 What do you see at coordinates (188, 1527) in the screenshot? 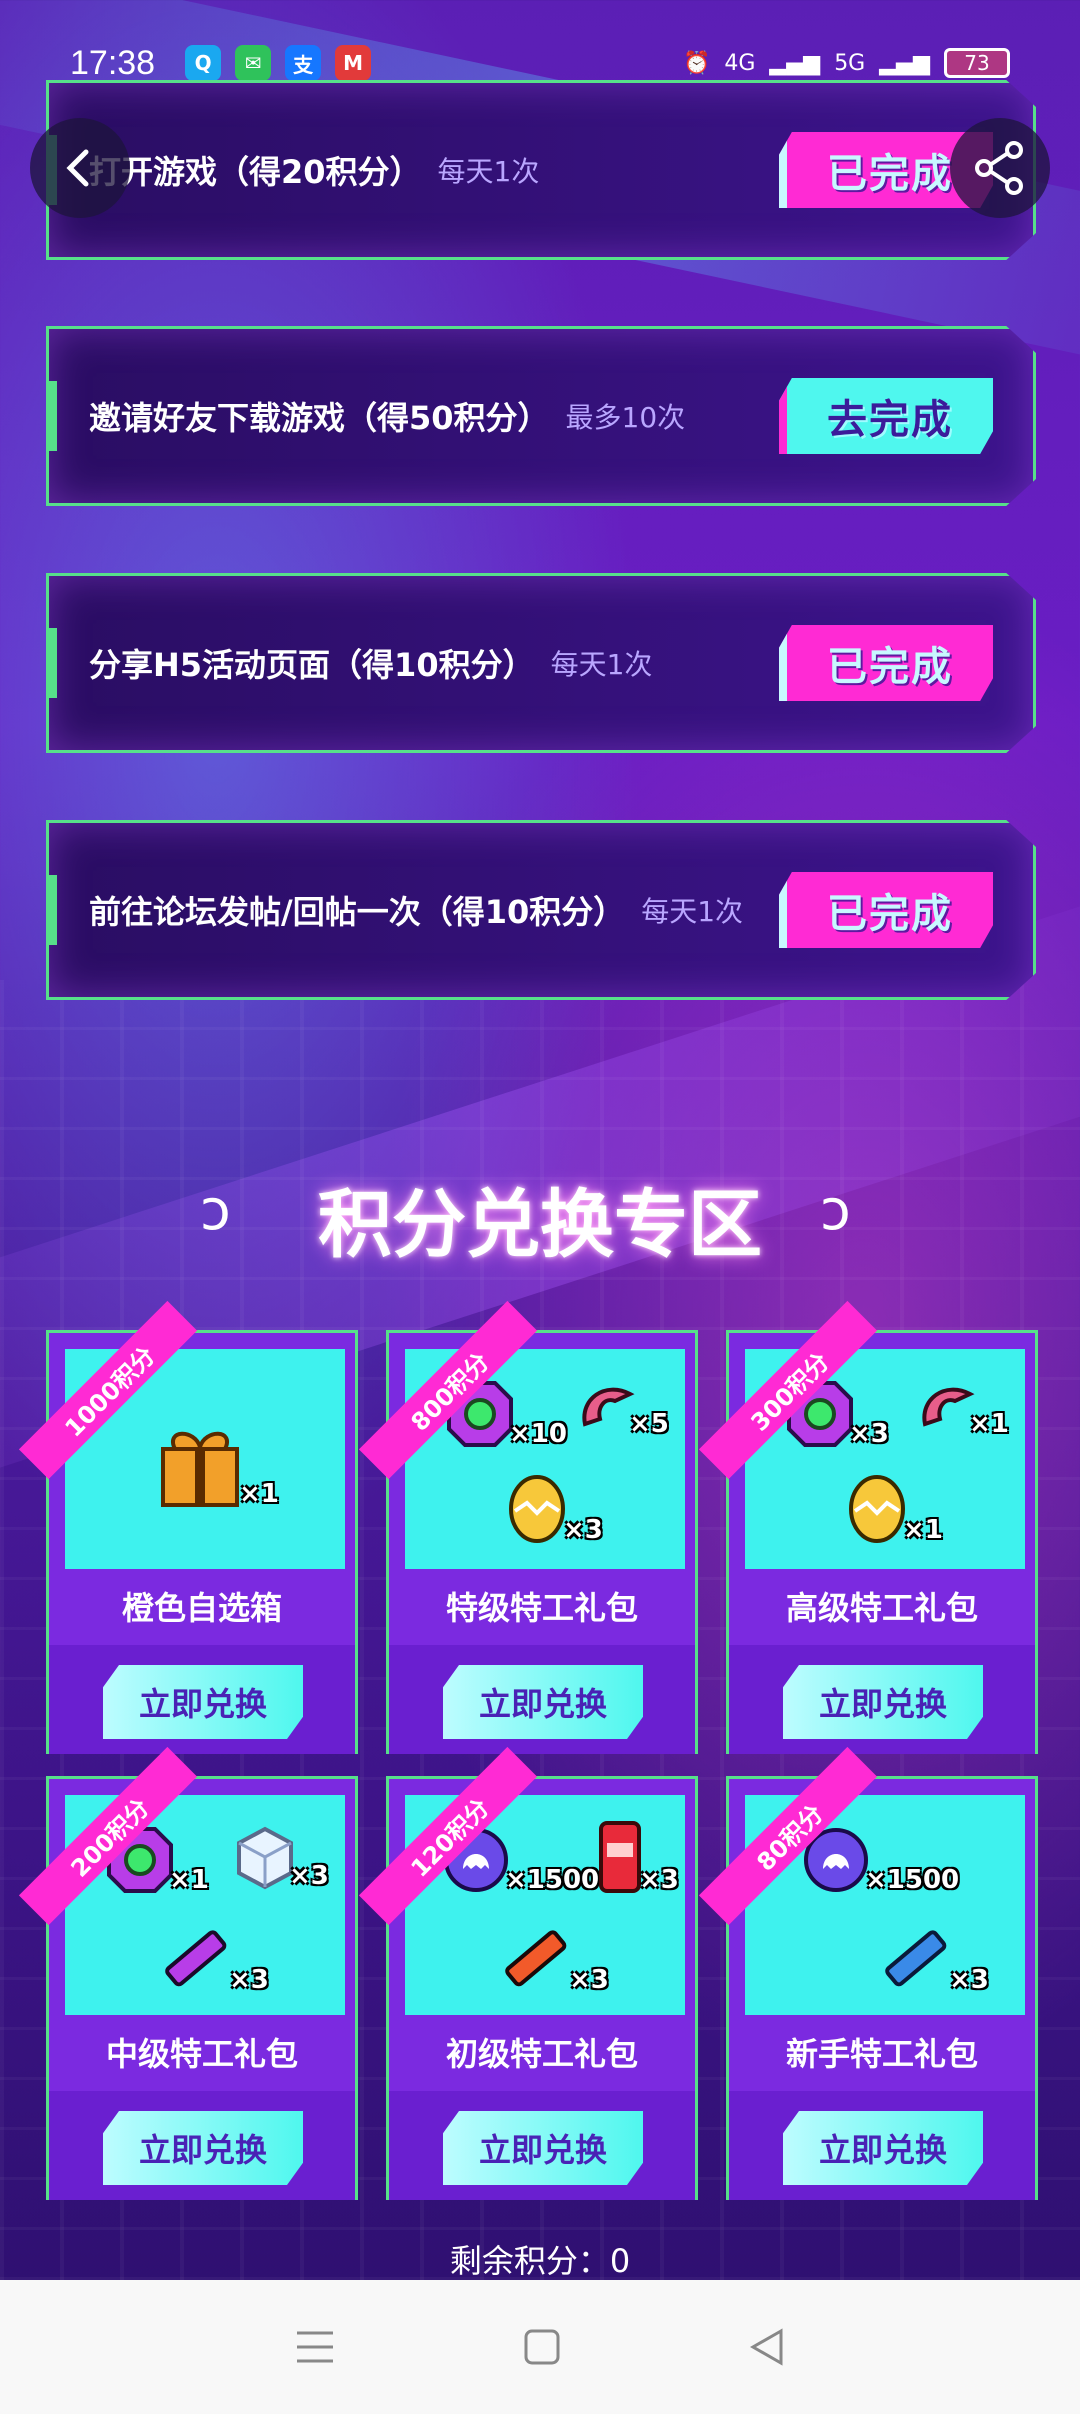
I see `product-card: ×1 1000积分 橙色自选箱 立即兑换` at bounding box center [188, 1527].